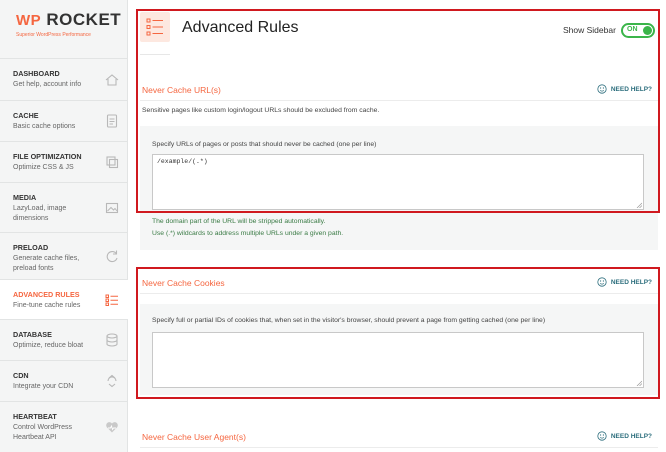  What do you see at coordinates (36, 73) in the screenshot?
I see `sidebar-item-title: DASHBOARD` at bounding box center [36, 73].